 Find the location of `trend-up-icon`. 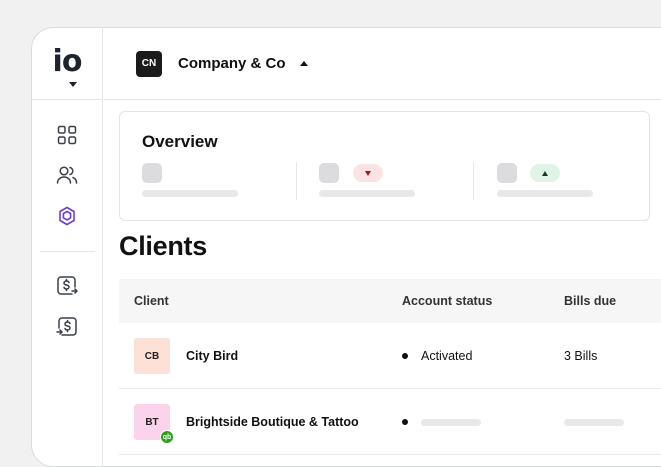

trend-up-icon is located at coordinates (545, 173).